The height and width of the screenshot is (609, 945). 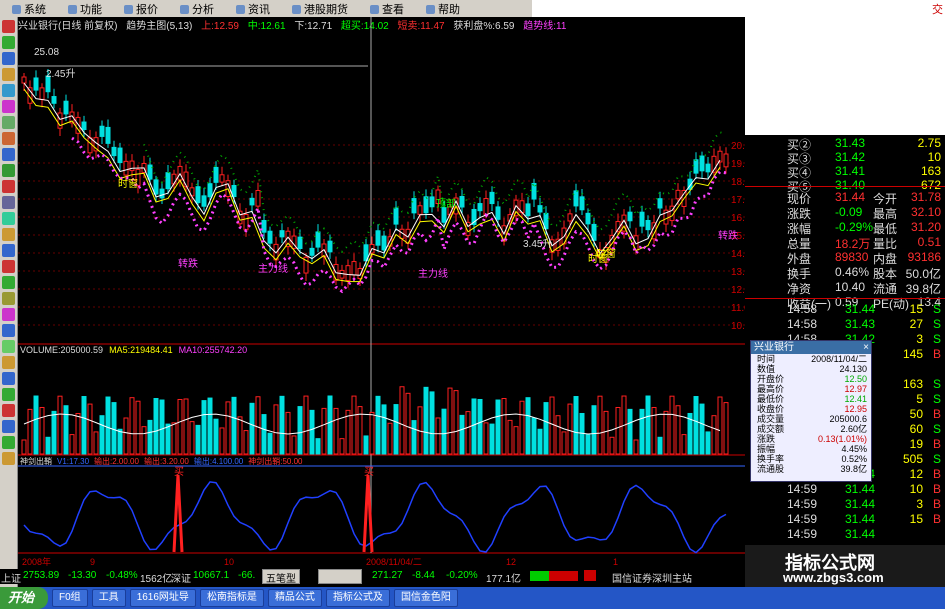 What do you see at coordinates (423, 575) in the screenshot?
I see `index2-change: -8.44` at bounding box center [423, 575].